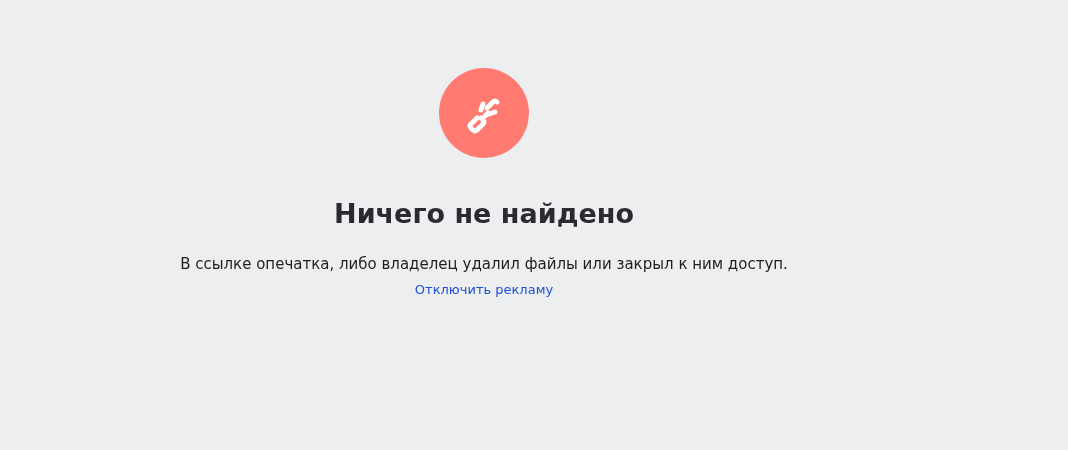 Image resolution: width=1068 pixels, height=450 pixels. I want to click on page-heading: Ничего не найдено, so click(484, 214).